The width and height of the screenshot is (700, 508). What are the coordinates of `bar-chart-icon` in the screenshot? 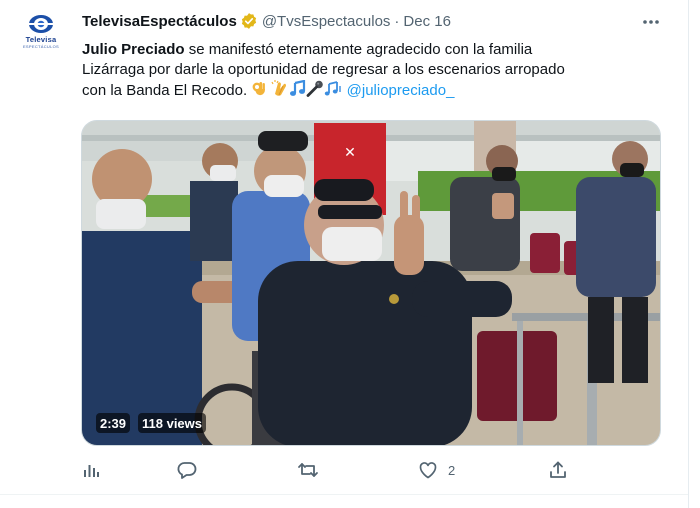 It's located at (91, 471).